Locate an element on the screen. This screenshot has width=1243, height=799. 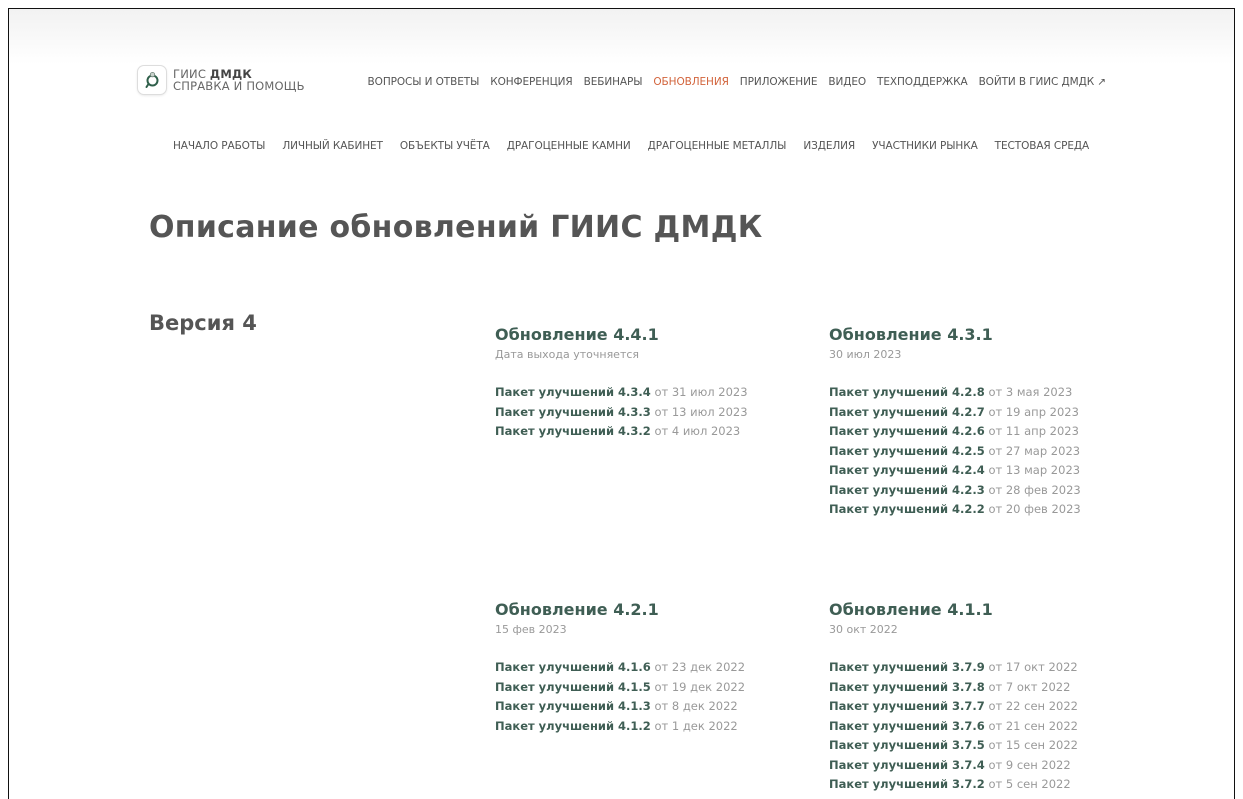
list-item: Пакет улучшений 3.7.9 от 17 окт 2022 is located at coordinates (979, 668).